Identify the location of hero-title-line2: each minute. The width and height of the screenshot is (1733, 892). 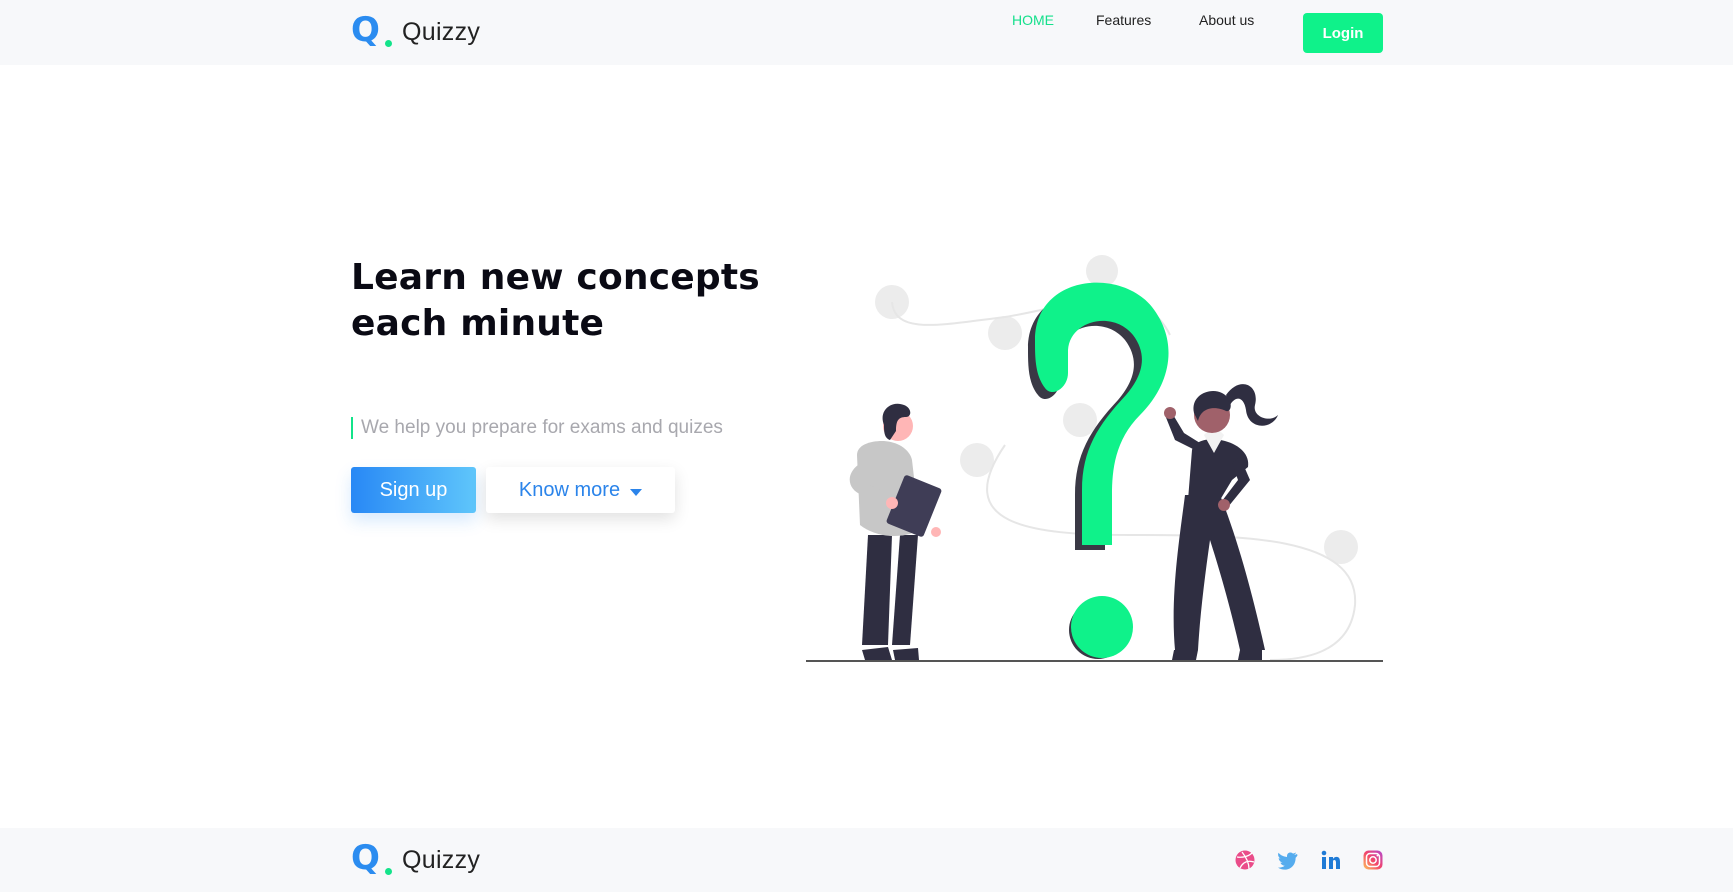
(478, 323).